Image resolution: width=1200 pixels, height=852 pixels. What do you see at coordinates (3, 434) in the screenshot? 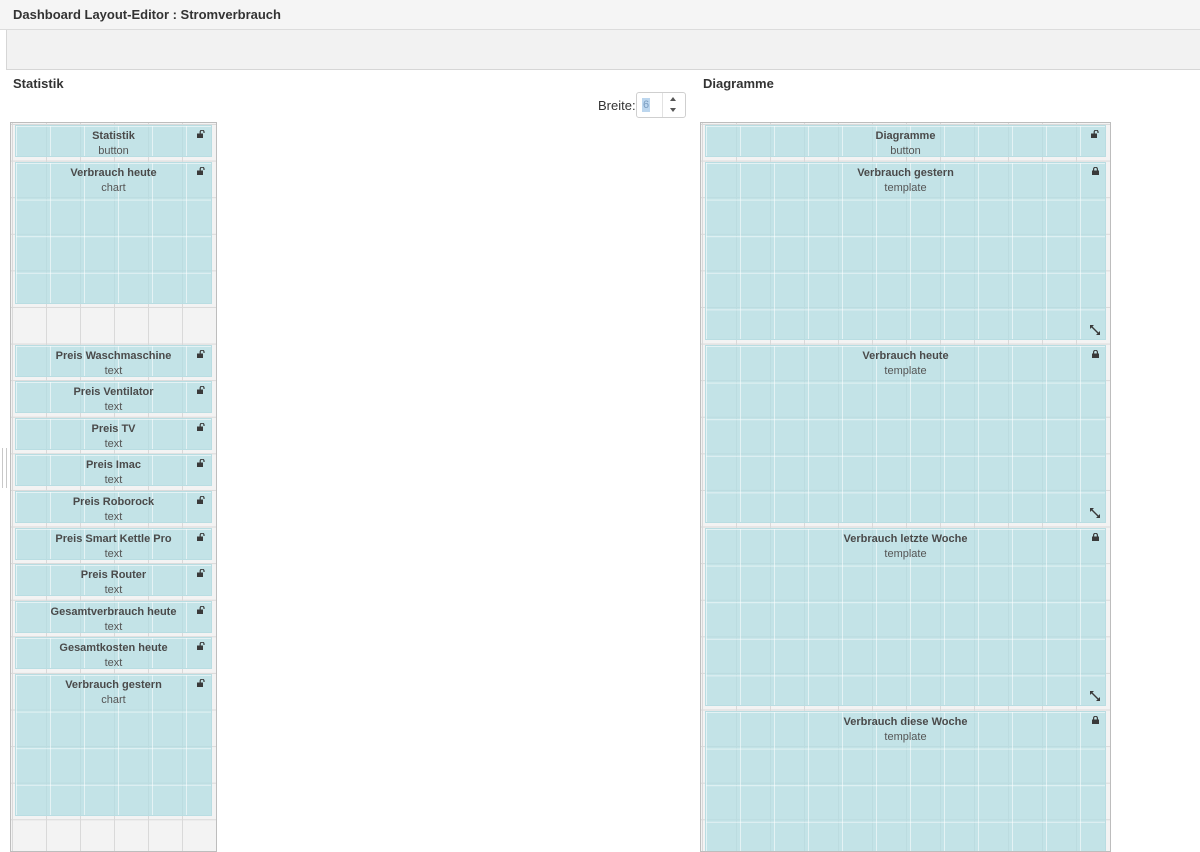
I see `side-panel-edge` at bounding box center [3, 434].